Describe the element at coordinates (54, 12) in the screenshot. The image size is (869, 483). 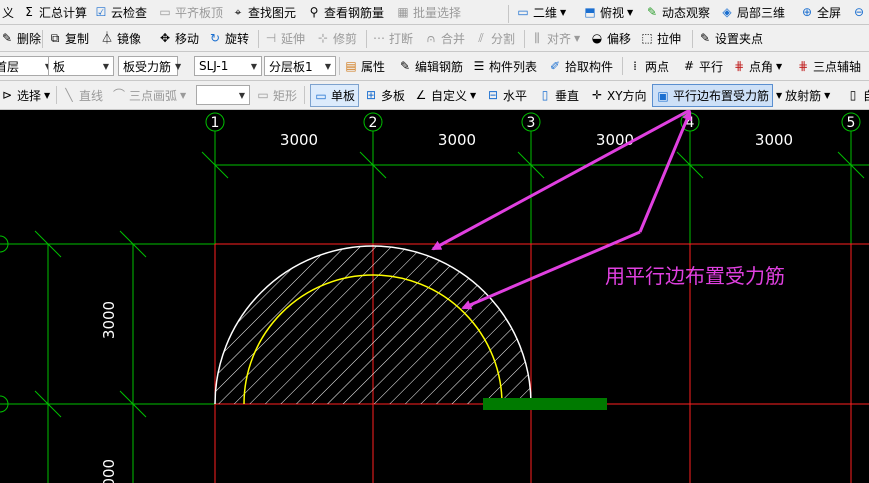
I see `calc-button: Σ 汇总计算` at that location.